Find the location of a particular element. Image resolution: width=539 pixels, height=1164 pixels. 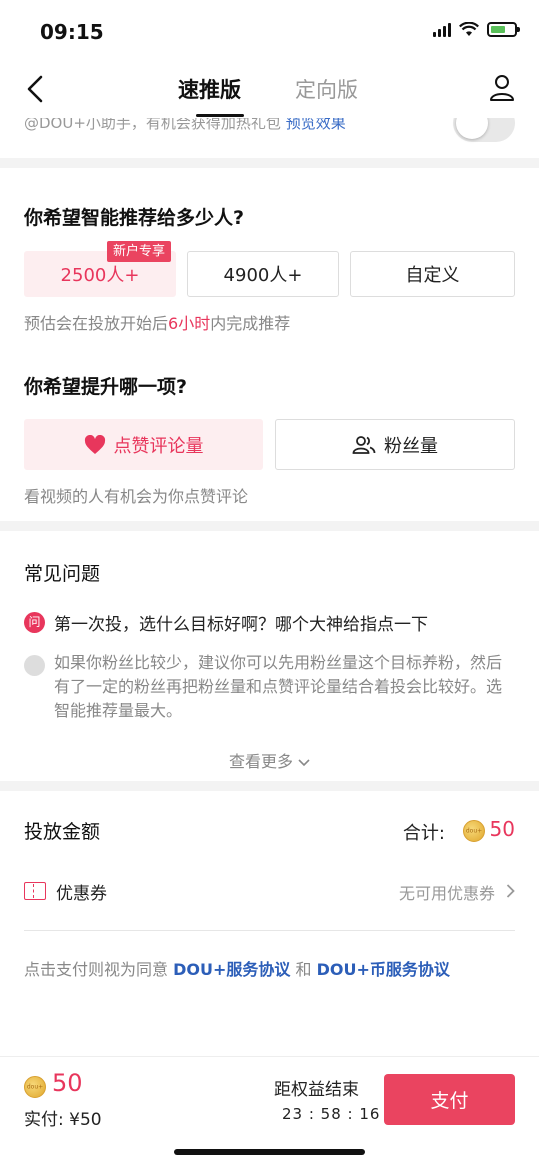

answer-avatar-icon is located at coordinates (34, 665).